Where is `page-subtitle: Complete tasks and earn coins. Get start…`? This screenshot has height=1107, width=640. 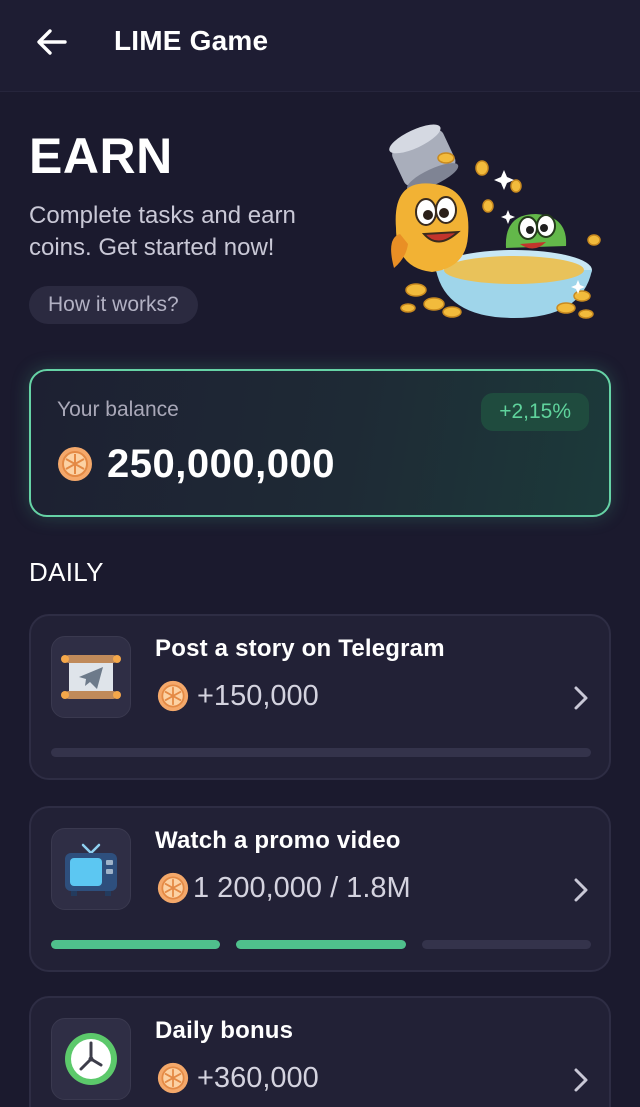
page-subtitle: Complete tasks and earn coins. Get start… is located at coordinates (162, 231).